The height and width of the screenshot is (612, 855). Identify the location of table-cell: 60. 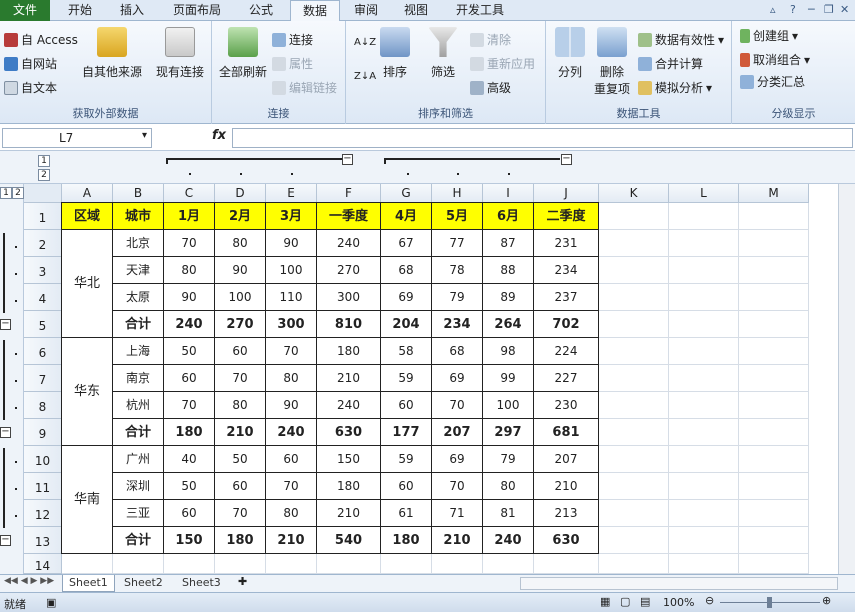
(406, 405).